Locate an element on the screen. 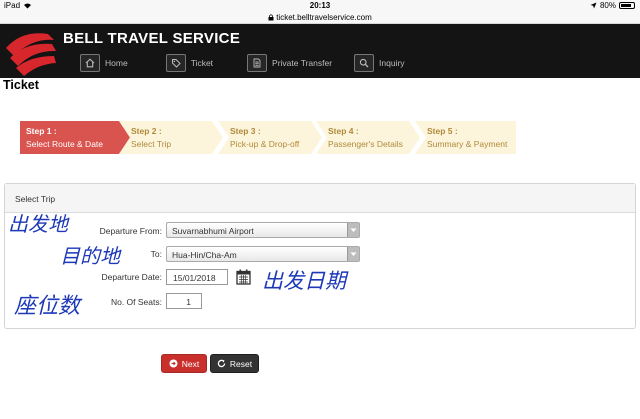 The height and width of the screenshot is (419, 640). nav-ticket-label: Ticket is located at coordinates (202, 63).